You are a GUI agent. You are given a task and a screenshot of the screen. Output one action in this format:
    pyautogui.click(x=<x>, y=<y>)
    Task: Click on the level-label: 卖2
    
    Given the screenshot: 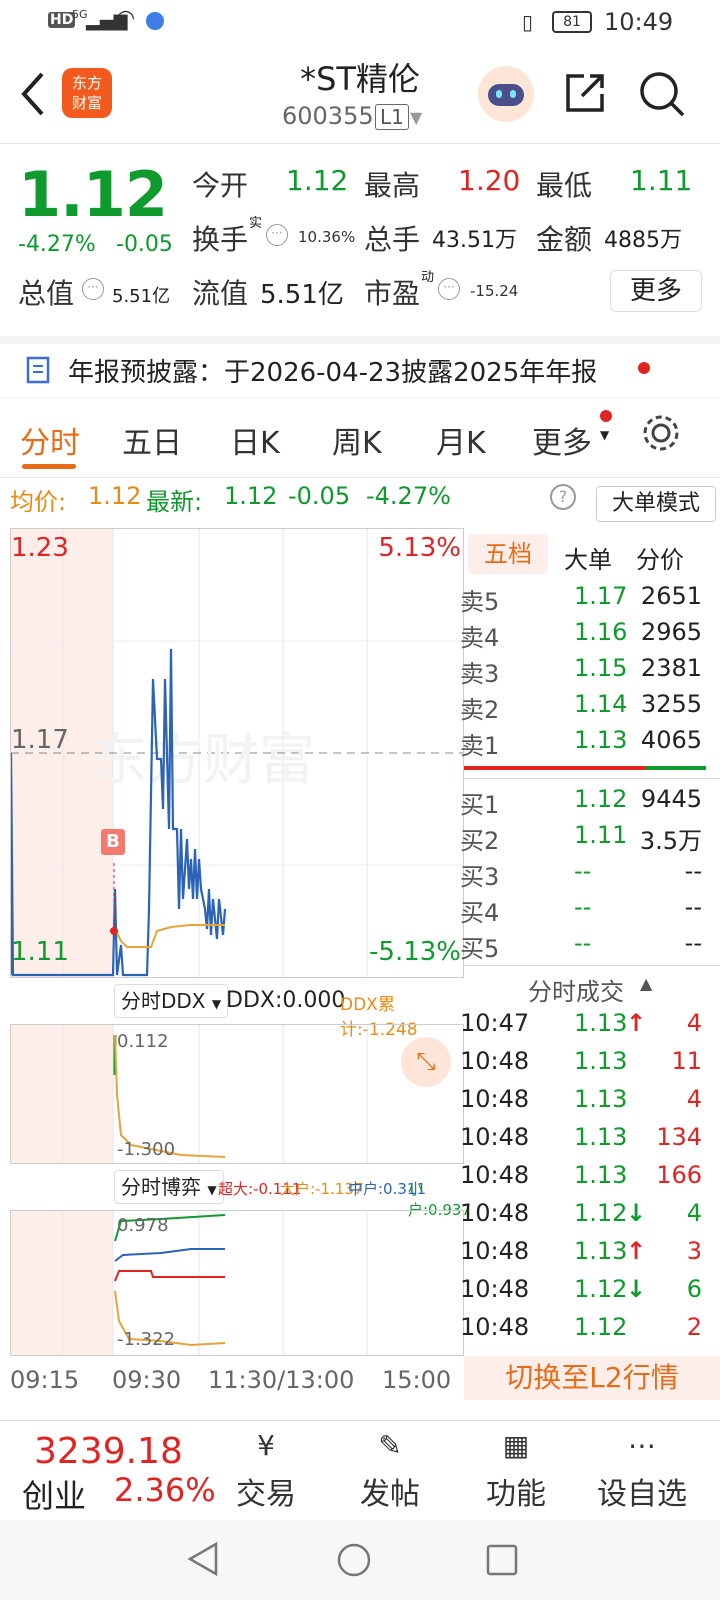 What is the action you would take?
    pyautogui.click(x=480, y=710)
    